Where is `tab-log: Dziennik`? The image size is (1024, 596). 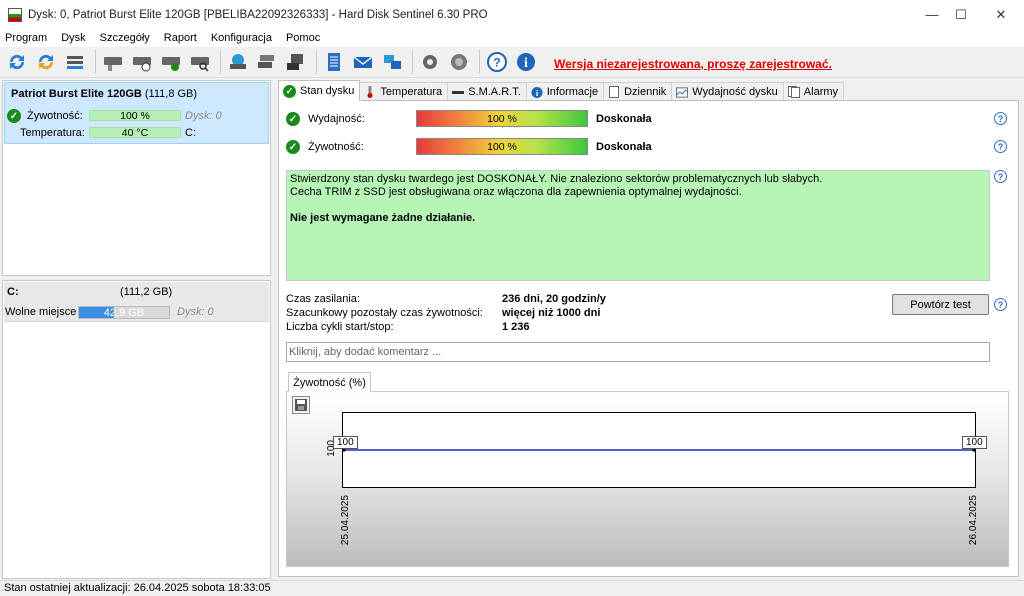 tab-log: Dziennik is located at coordinates (638, 91).